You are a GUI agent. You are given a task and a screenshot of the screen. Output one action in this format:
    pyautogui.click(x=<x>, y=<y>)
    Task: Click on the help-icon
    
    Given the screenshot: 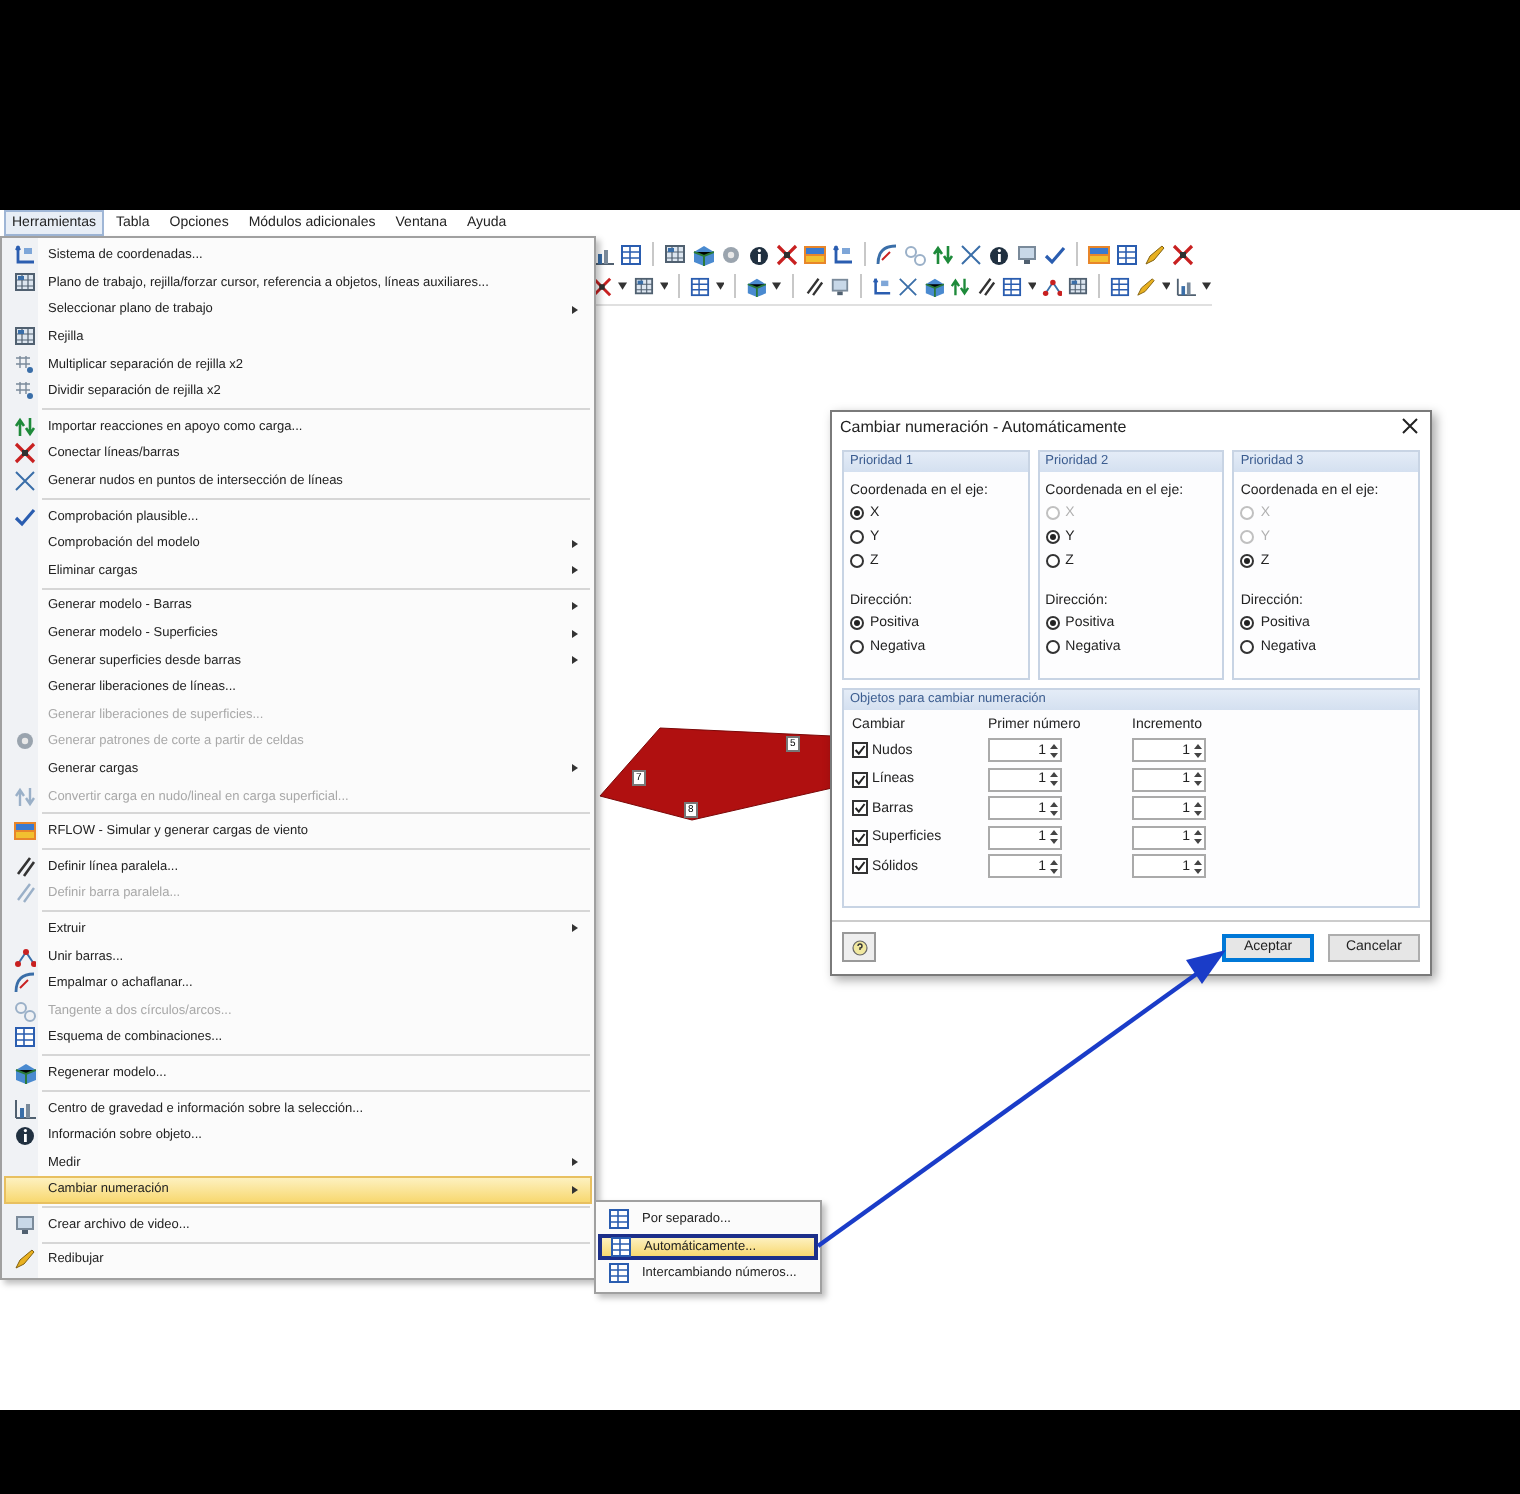 What is the action you would take?
    pyautogui.click(x=859, y=947)
    